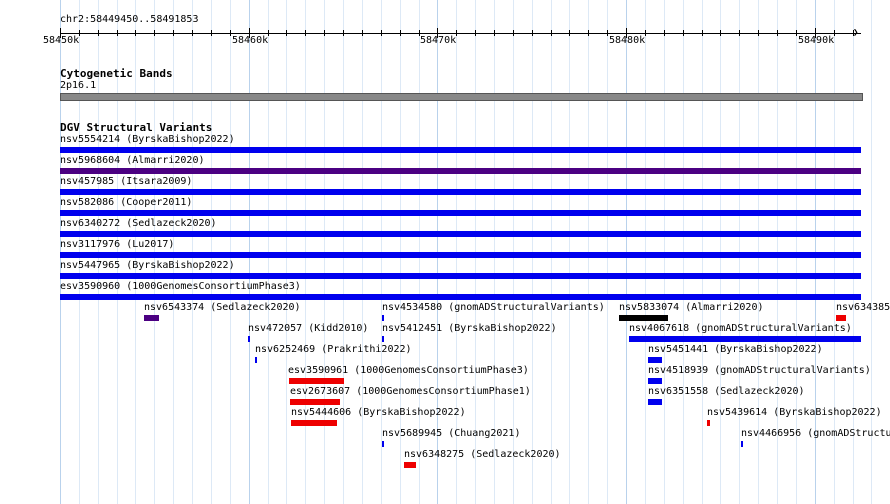  What do you see at coordinates (740, 328) in the screenshot?
I see `dgv-feature-label: nsv4067618 (gnomADStructuralVariants)` at bounding box center [740, 328].